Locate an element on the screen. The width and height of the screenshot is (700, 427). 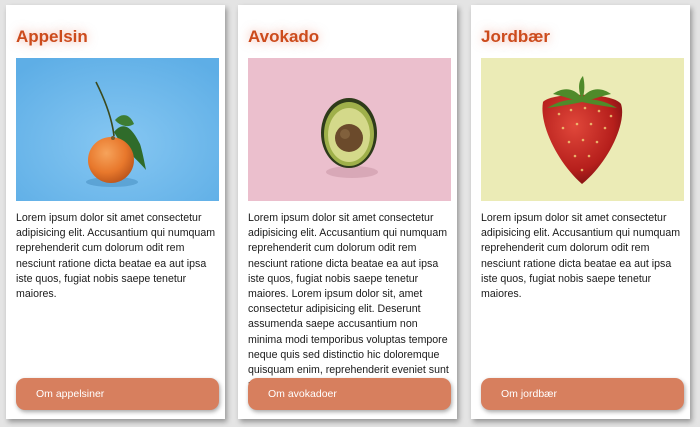
avocado-icon is located at coordinates (349, 129).